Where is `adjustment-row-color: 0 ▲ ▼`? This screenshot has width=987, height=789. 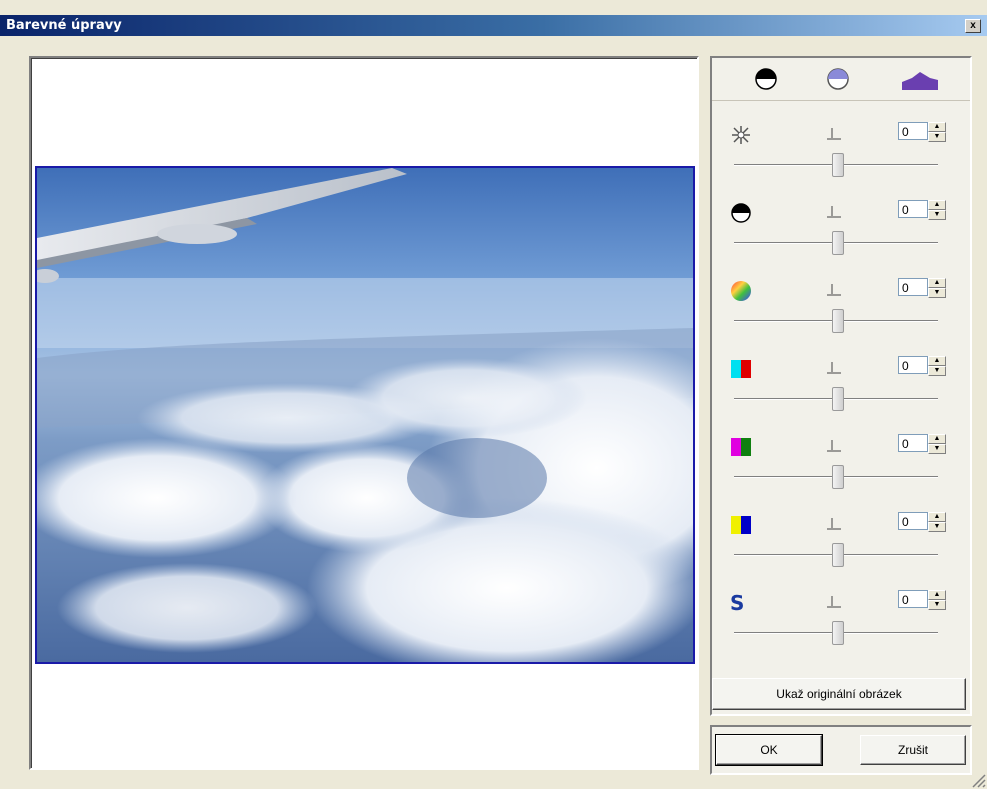
adjustment-row-color: 0 ▲ ▼ is located at coordinates (841, 311).